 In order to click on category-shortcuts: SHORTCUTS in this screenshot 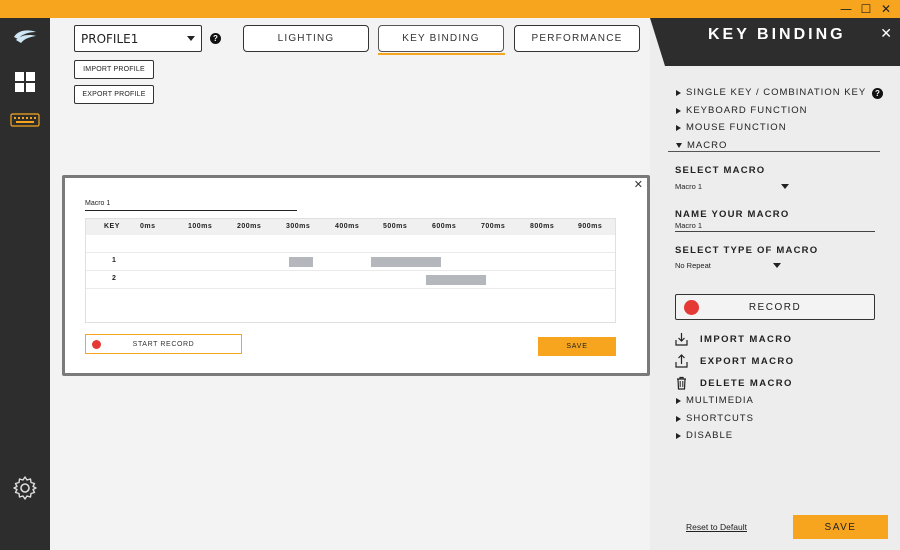, I will do `click(715, 418)`.